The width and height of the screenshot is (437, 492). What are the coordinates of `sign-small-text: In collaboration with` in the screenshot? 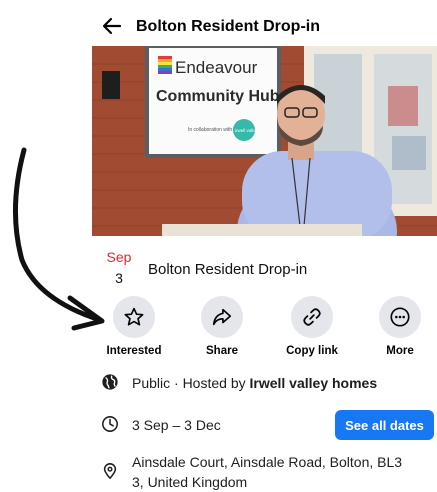 It's located at (210, 130).